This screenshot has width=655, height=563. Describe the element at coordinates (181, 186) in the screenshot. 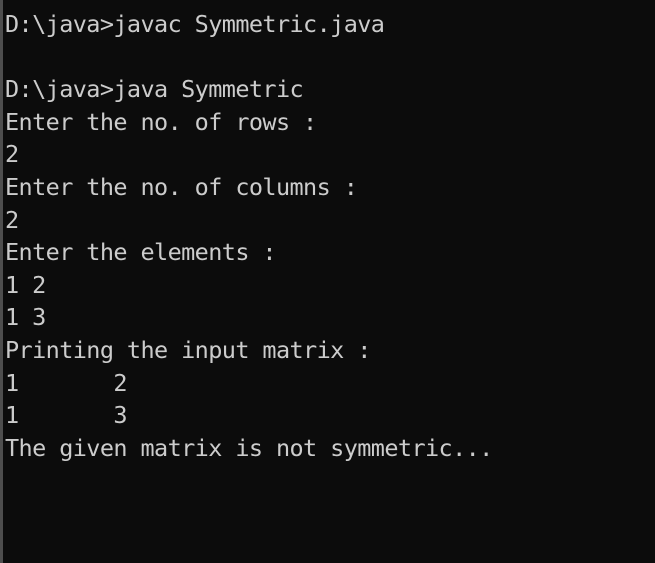

I see `console-line-columns-prompt: Enter the no. of columns :` at that location.